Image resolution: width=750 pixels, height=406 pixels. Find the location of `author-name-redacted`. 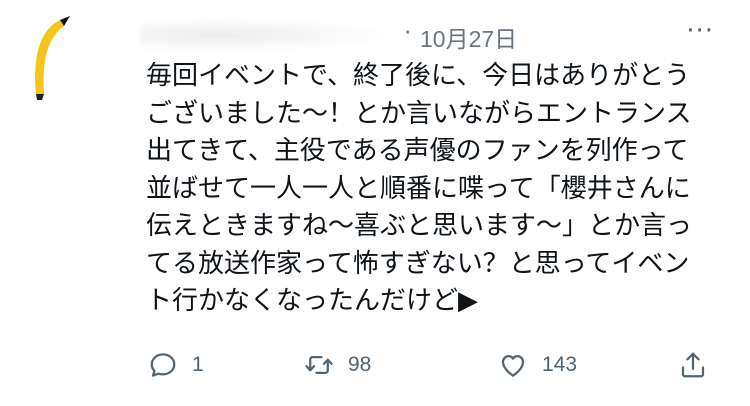

author-name-redacted is located at coordinates (270, 35).